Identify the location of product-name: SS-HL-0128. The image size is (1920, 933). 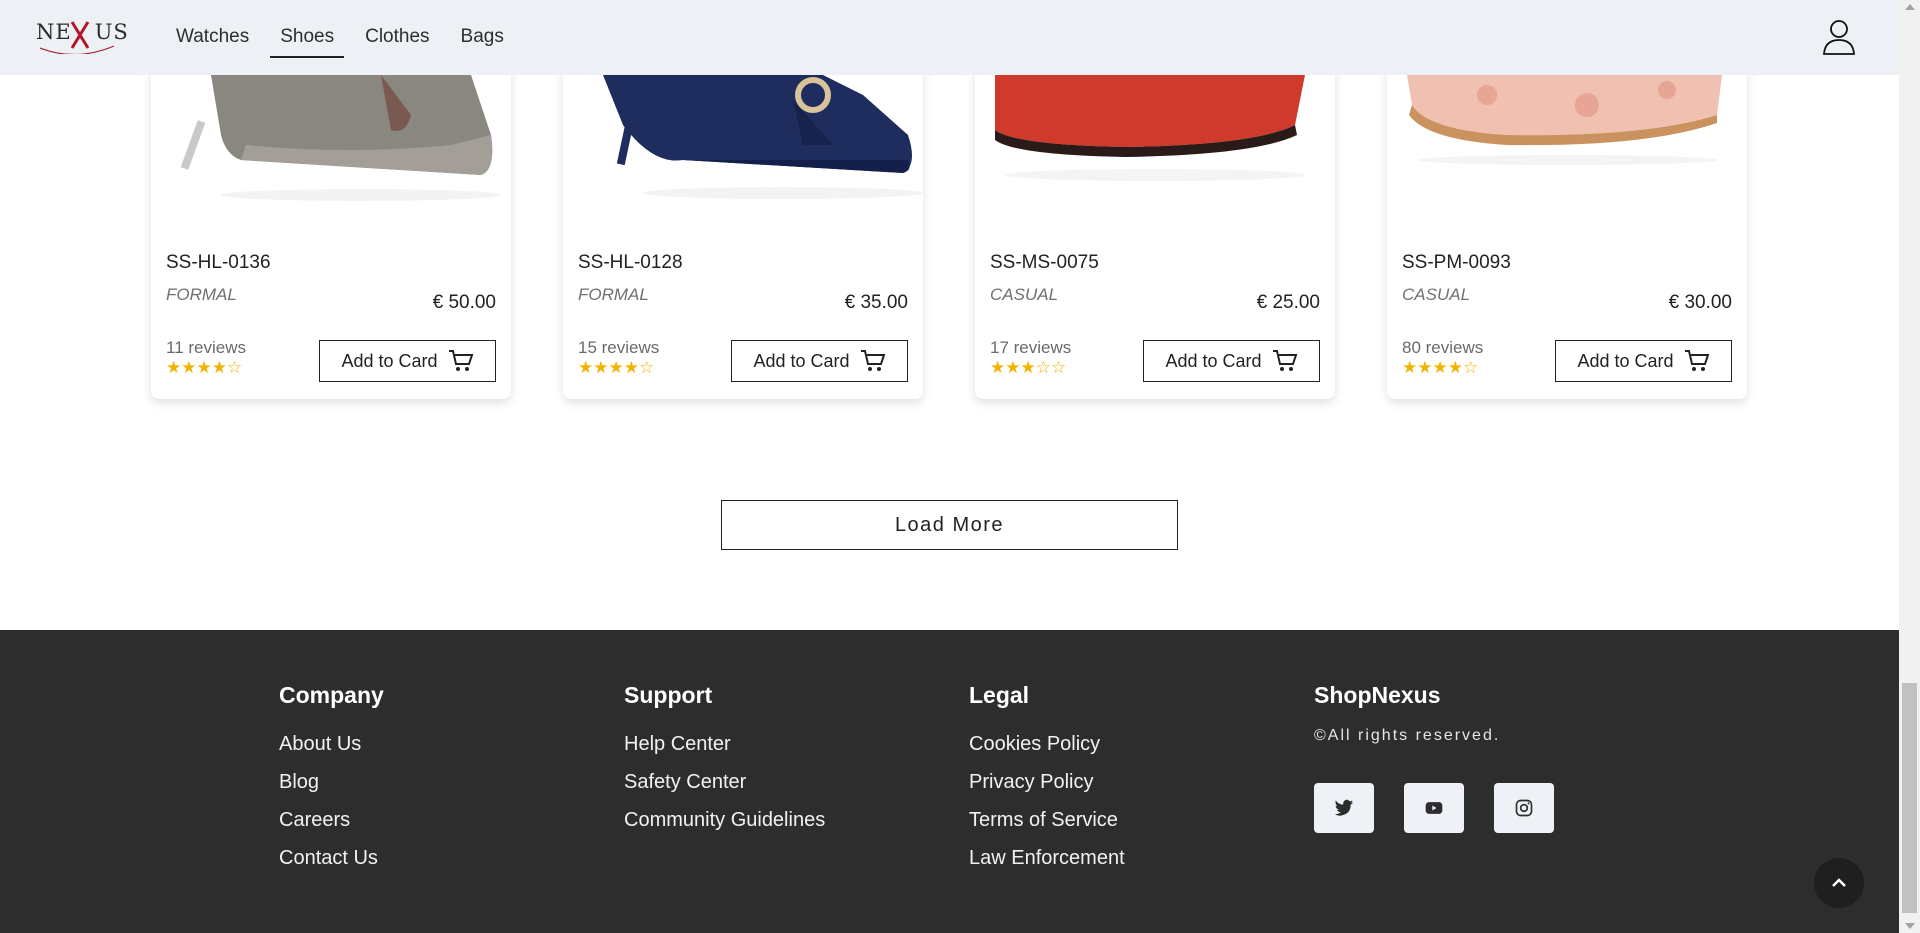
(630, 263).